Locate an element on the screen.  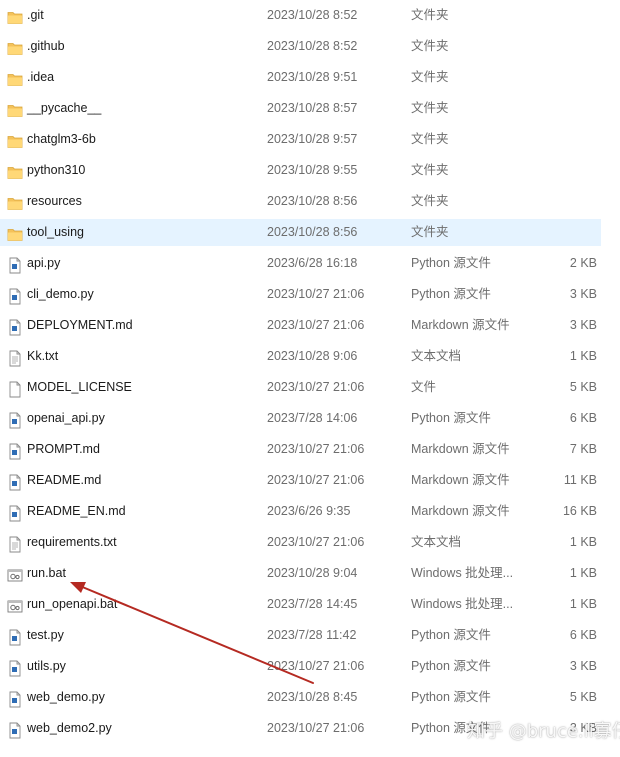
file-row: test.py 2023/7/28 11:42 Python 源文件 6 KB is located at coordinates (310, 635).